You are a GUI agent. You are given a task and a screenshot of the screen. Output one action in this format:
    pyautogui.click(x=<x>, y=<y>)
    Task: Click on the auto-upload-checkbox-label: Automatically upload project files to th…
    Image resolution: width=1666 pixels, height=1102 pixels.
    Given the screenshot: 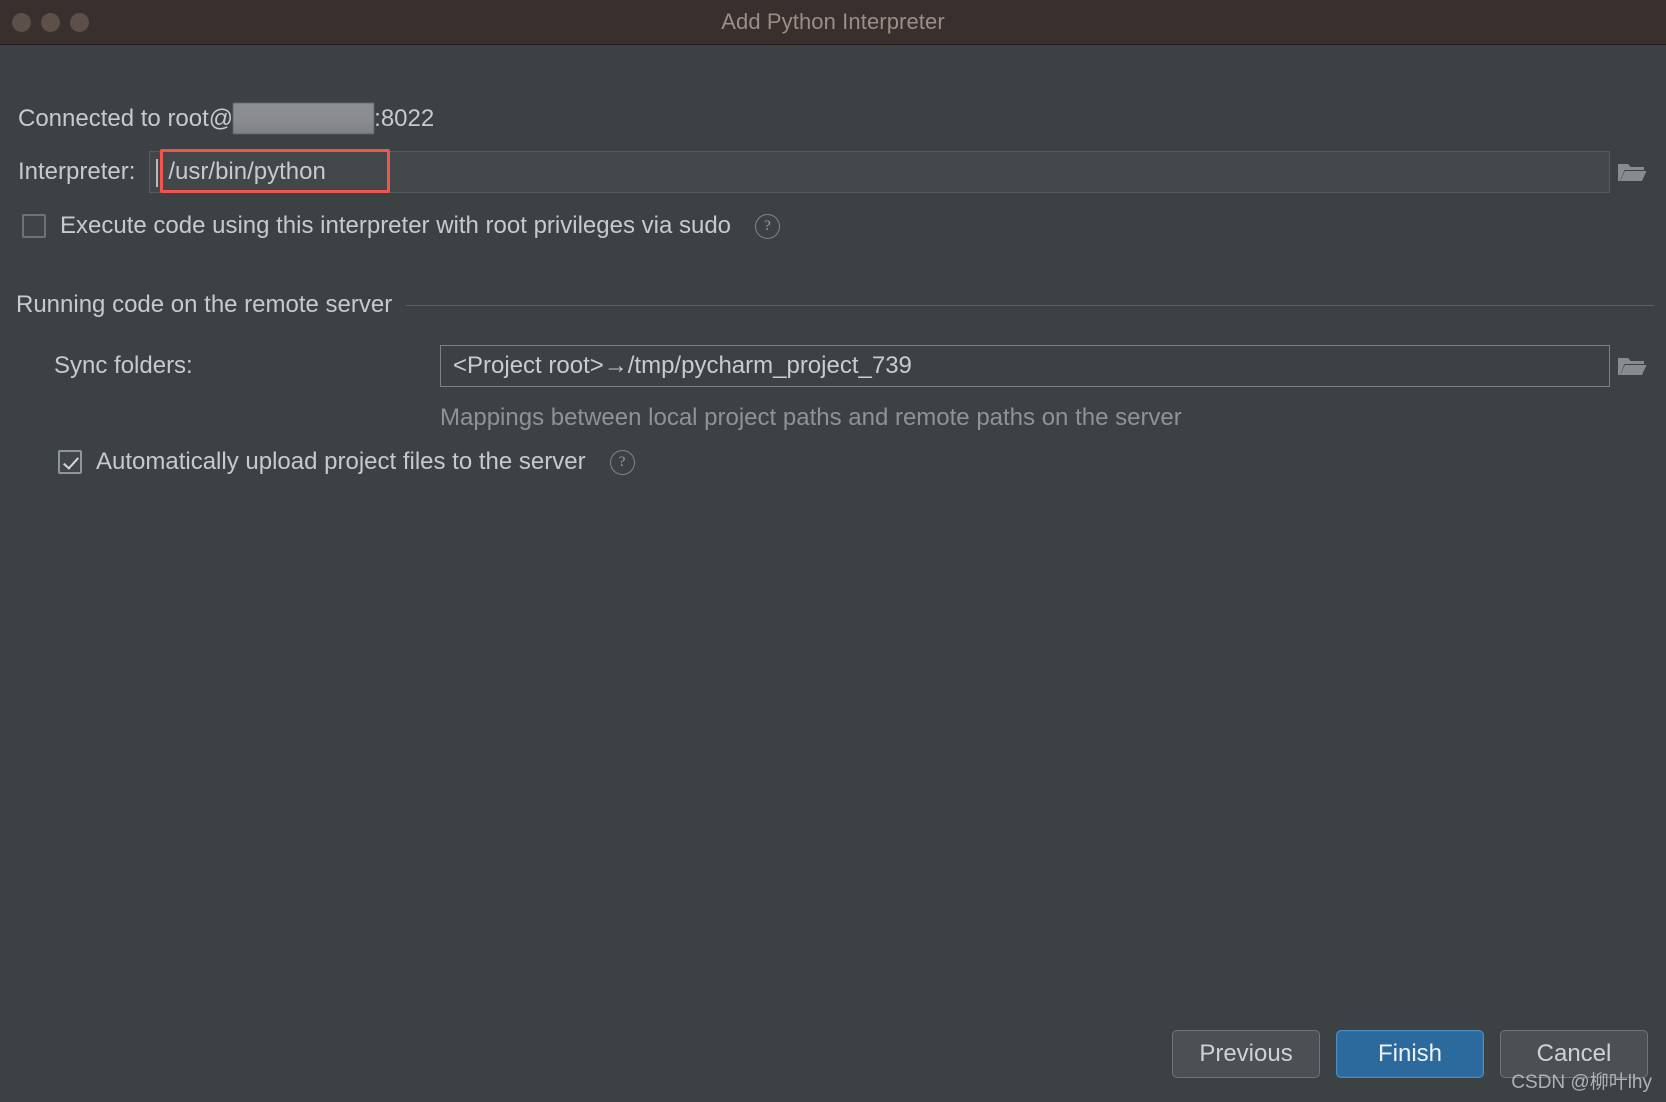 What is the action you would take?
    pyautogui.click(x=341, y=461)
    